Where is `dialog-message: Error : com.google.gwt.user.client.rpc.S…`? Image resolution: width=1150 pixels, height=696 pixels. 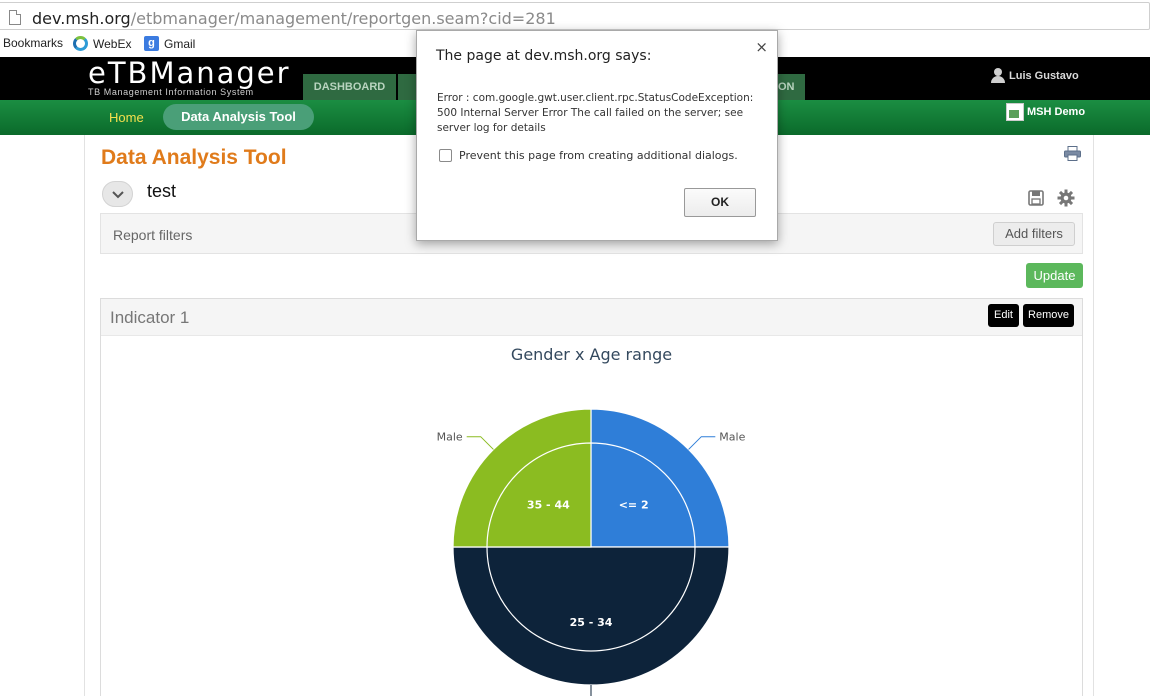 dialog-message: Error : com.google.gwt.user.client.rpc.S… is located at coordinates (595, 113).